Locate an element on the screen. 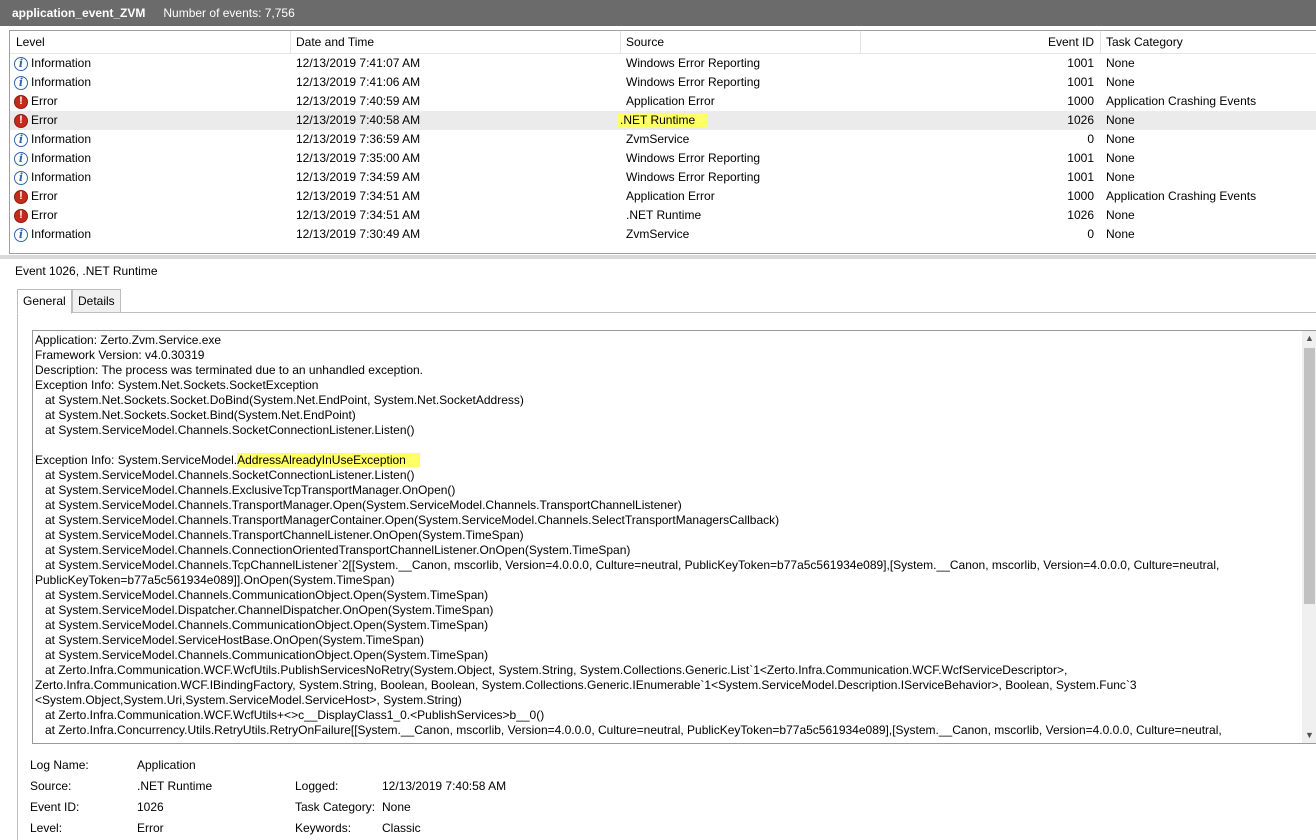 Image resolution: width=1316 pixels, height=840 pixels. event-detail-title: Event 1026, .NET Runtime is located at coordinates (86, 271).